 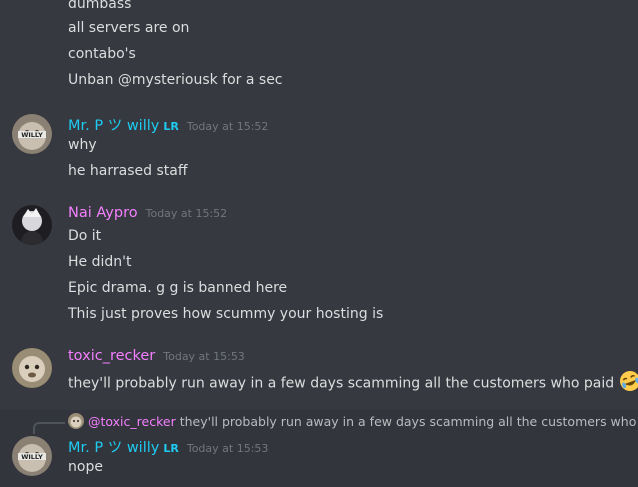 I want to click on reply-avatar, so click(x=76, y=421).